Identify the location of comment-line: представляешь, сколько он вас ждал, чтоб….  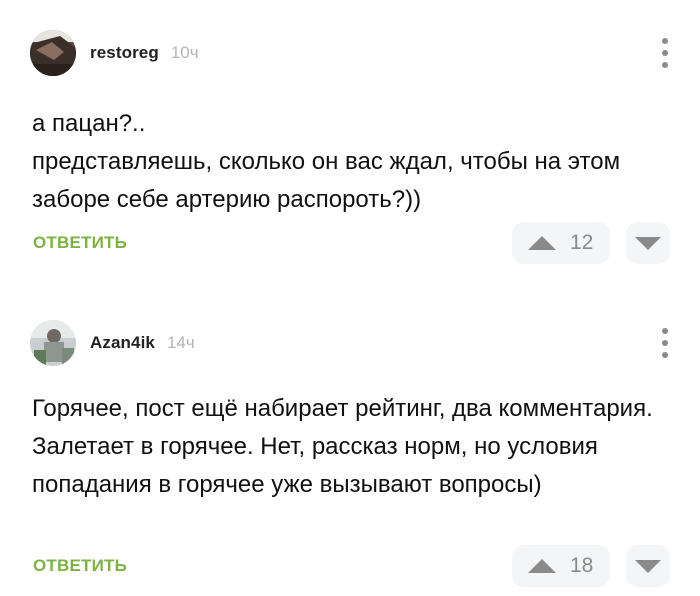
(326, 180).